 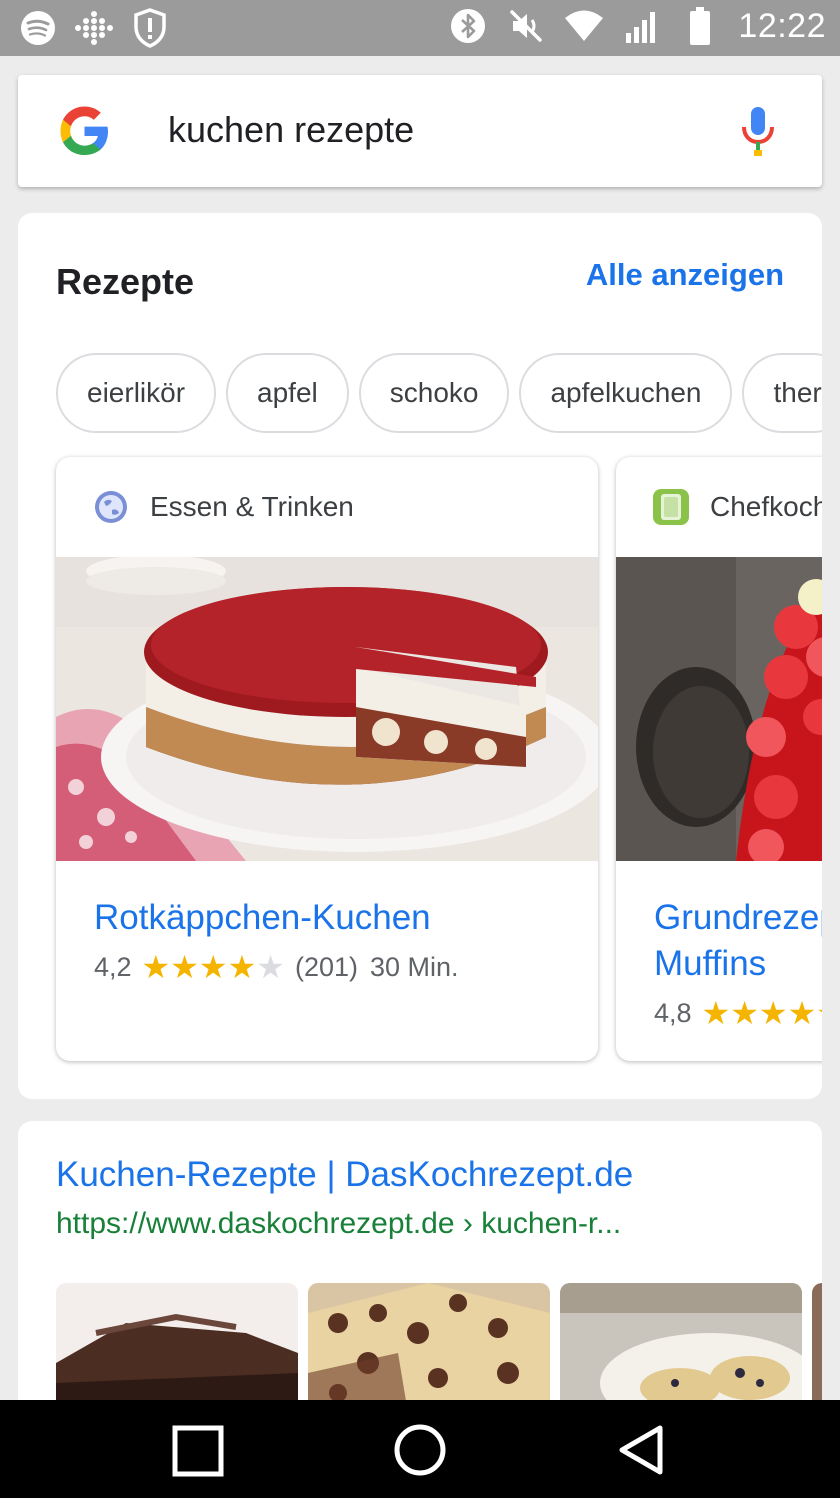 I want to click on mic-icon, so click(x=758, y=131).